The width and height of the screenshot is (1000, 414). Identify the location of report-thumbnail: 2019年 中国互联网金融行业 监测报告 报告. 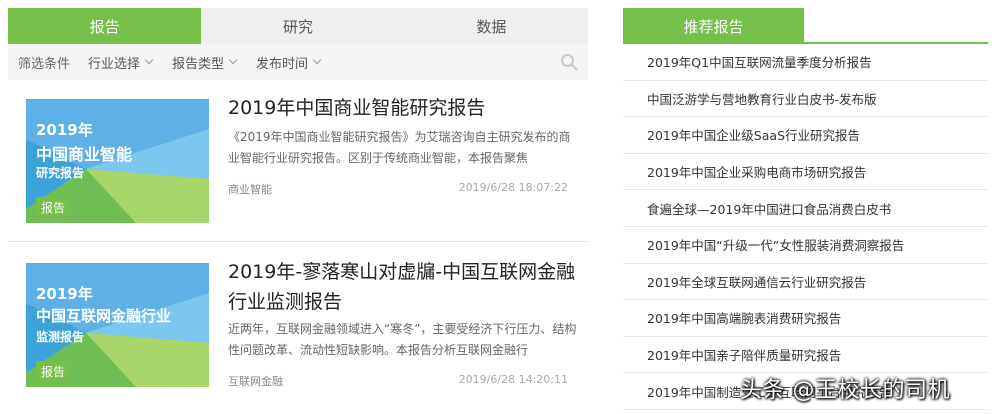
(117, 325).